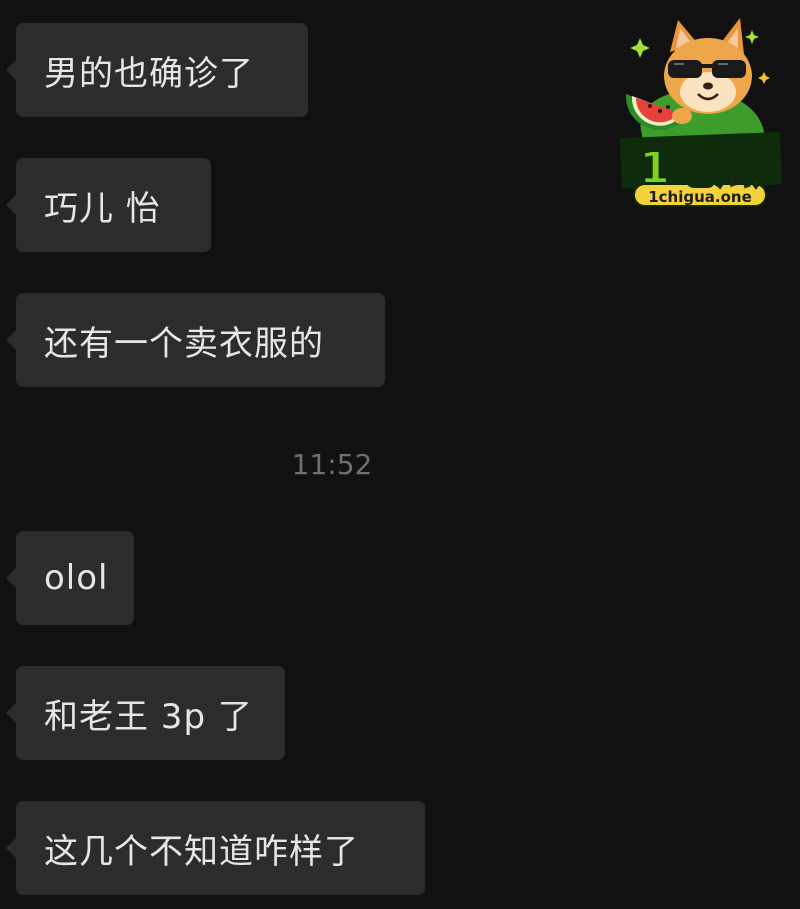  What do you see at coordinates (332, 464) in the screenshot?
I see `message-timestamp: 11:52` at bounding box center [332, 464].